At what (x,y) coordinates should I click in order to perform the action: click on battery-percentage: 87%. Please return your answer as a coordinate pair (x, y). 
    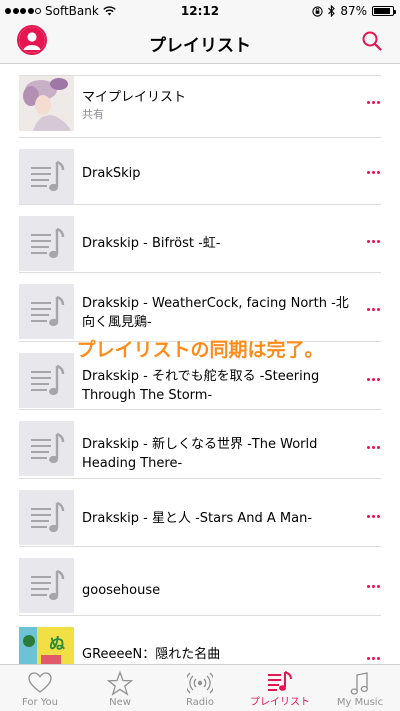
    Looking at the image, I should click on (353, 11).